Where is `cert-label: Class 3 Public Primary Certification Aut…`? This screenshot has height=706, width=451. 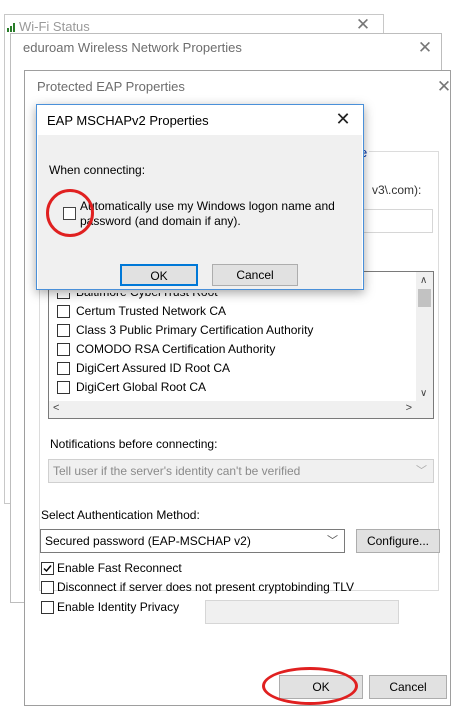
cert-label: Class 3 Public Primary Certification Aut… is located at coordinates (195, 330).